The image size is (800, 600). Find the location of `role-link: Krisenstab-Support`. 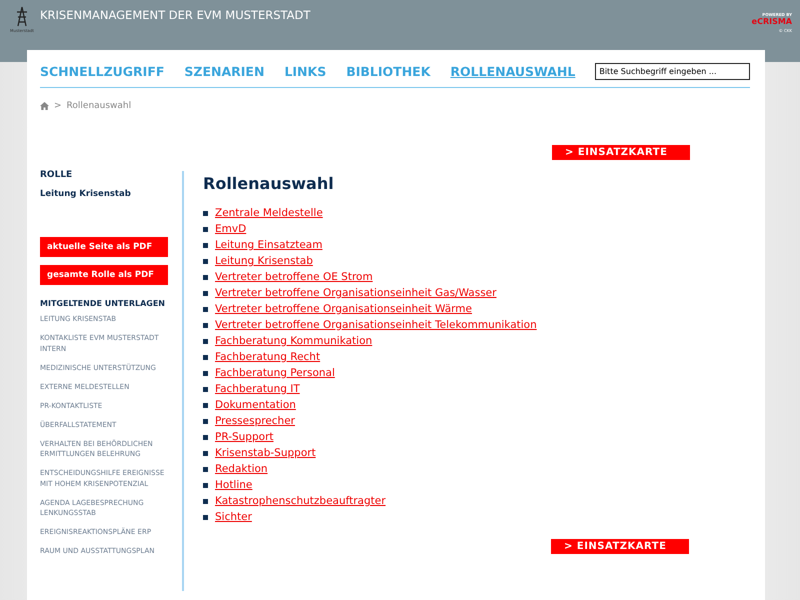

role-link: Krisenstab-Support is located at coordinates (265, 453).